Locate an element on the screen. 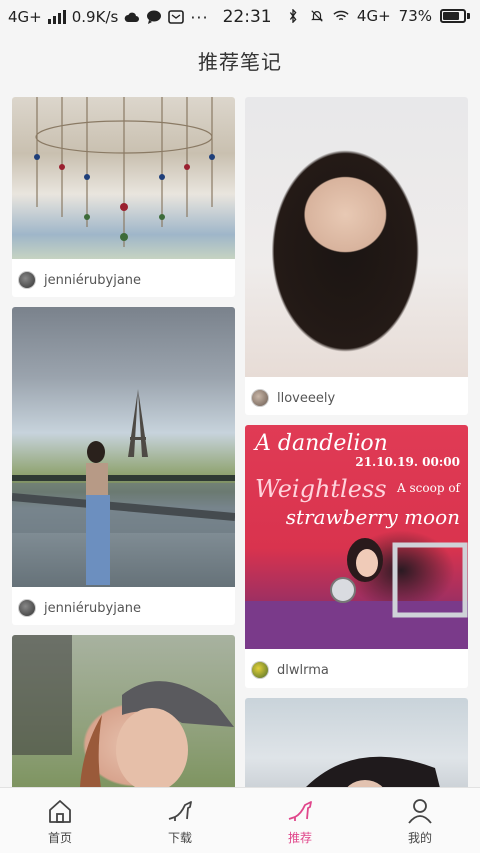  nav-home: 首页 is located at coordinates (60, 820).